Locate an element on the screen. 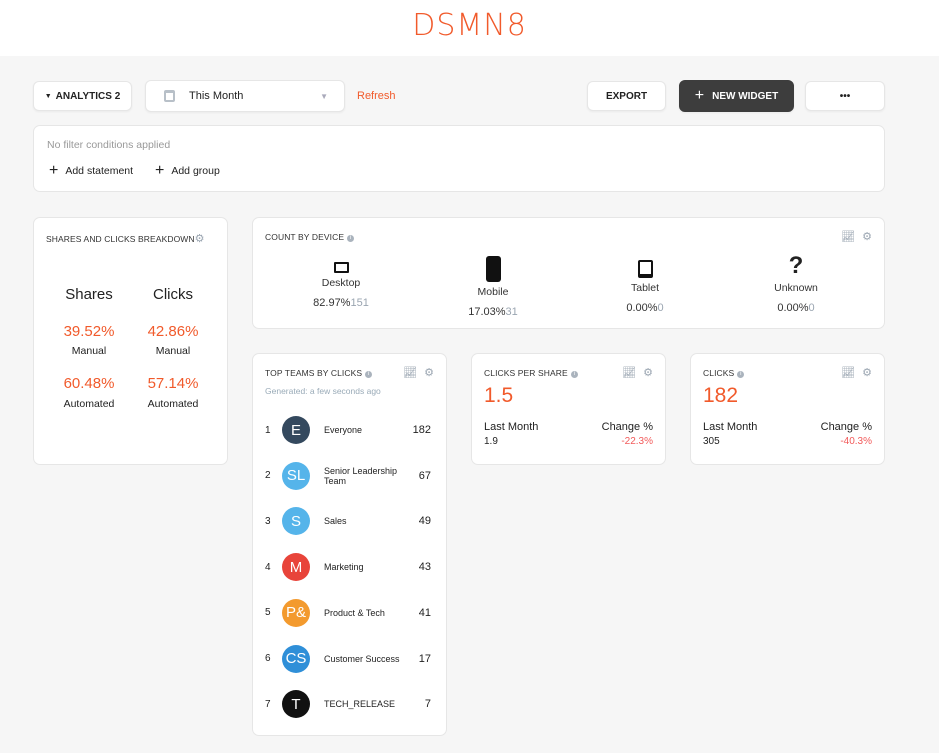 The width and height of the screenshot is (939, 753). export-button: EXPORT is located at coordinates (626, 96).